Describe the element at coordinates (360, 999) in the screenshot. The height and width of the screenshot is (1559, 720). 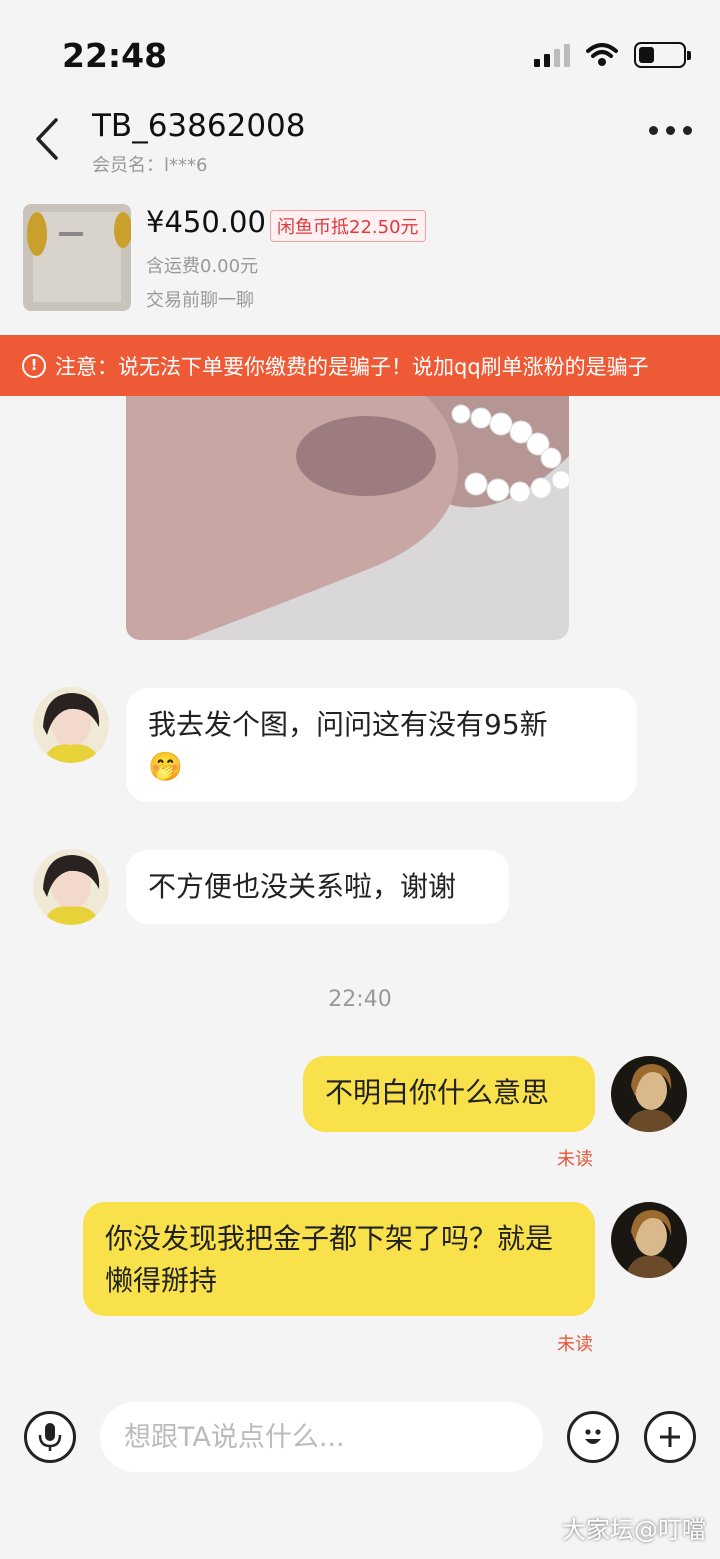
I see `message-timestamp: 22:40` at that location.